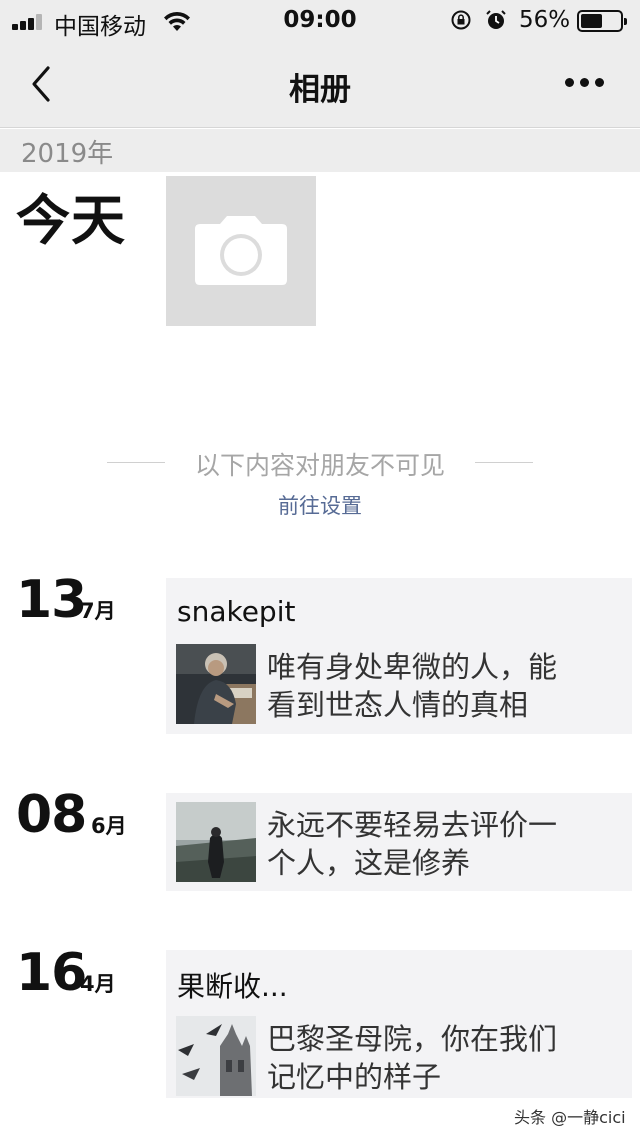 This screenshot has height=1136, width=640. Describe the element at coordinates (109, 826) in the screenshot. I see `post-month: 6月` at that location.